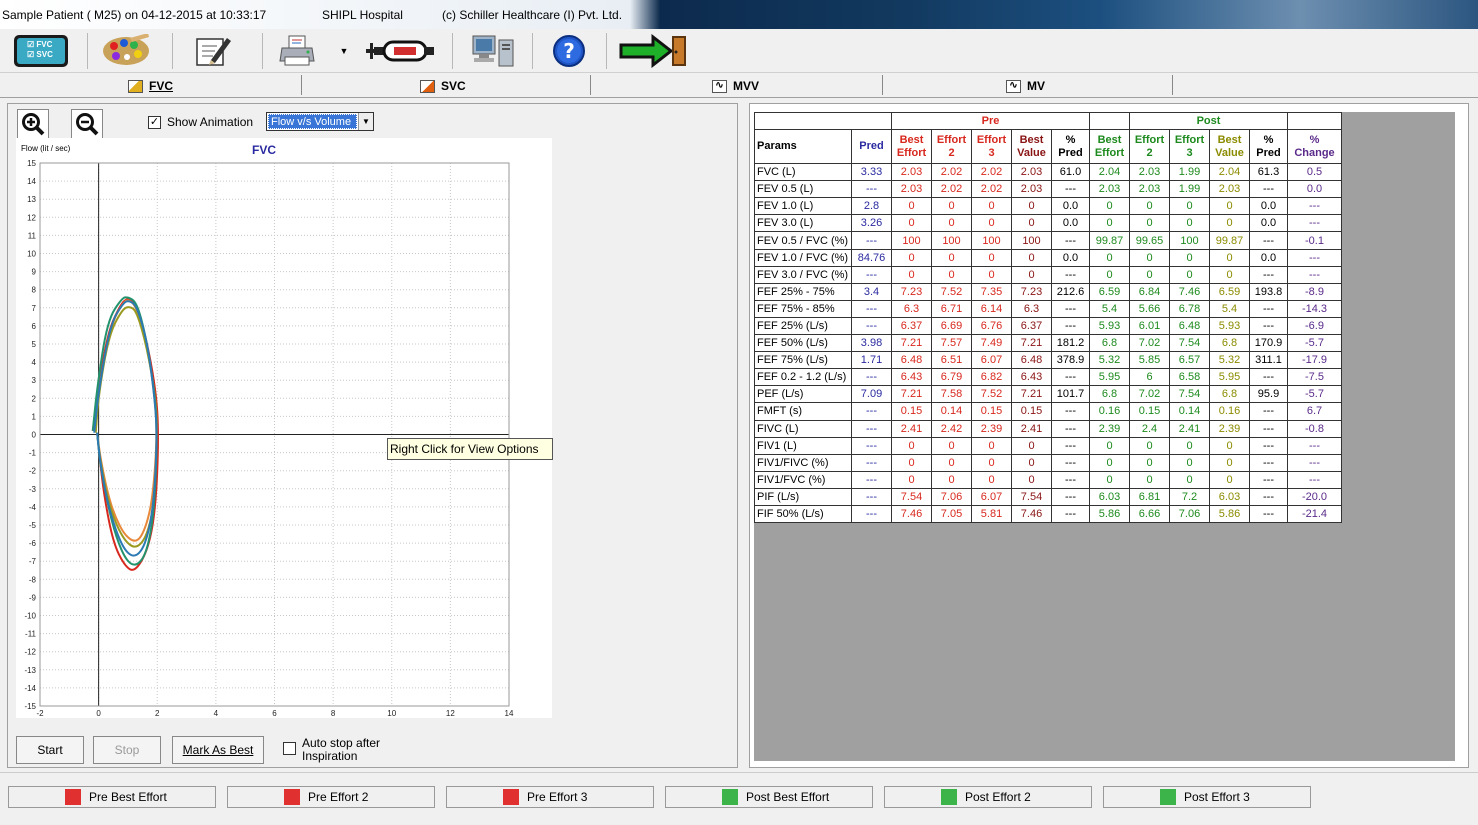 Image resolution: width=1478 pixels, height=825 pixels. Describe the element at coordinates (32, 235) in the screenshot. I see `y-tick-label: 11` at that location.